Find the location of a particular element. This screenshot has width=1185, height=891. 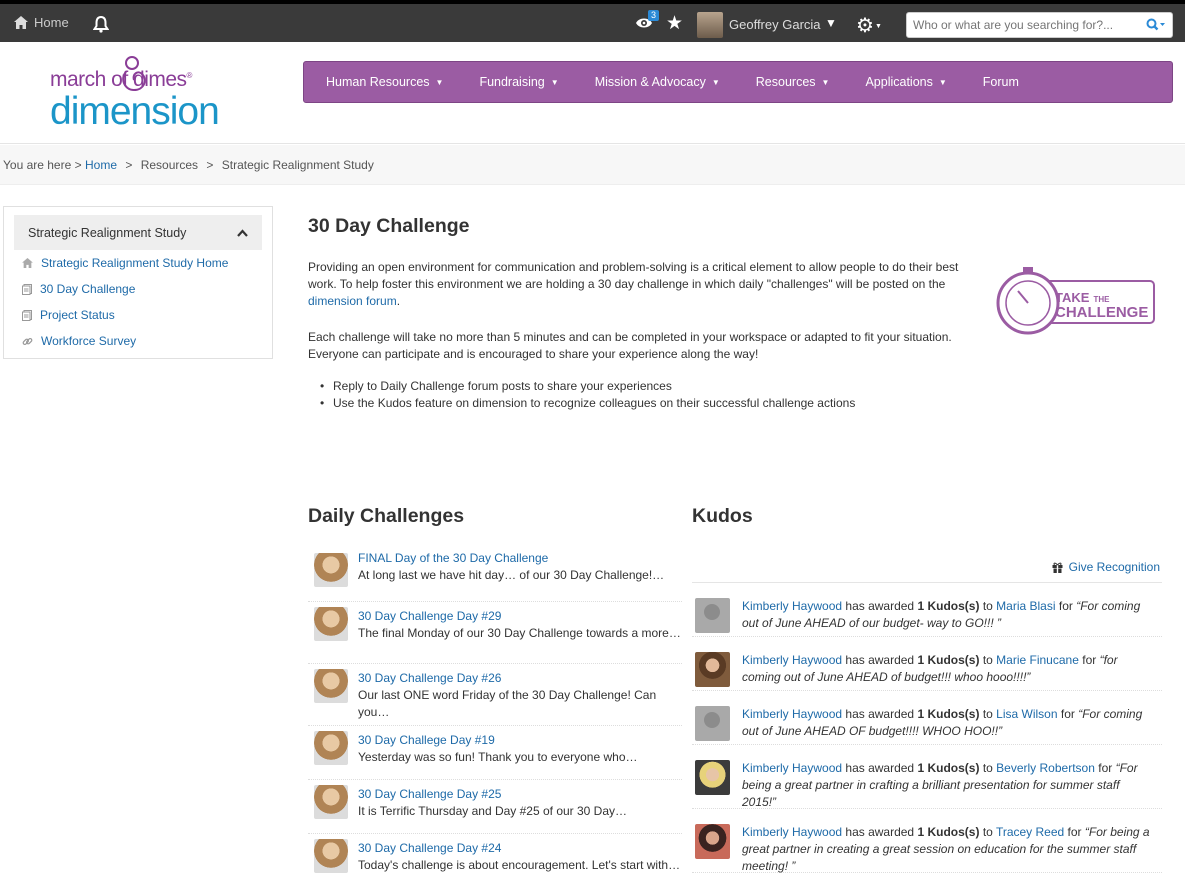

give-recognition-button: Give Recognition is located at coordinates (1106, 567).